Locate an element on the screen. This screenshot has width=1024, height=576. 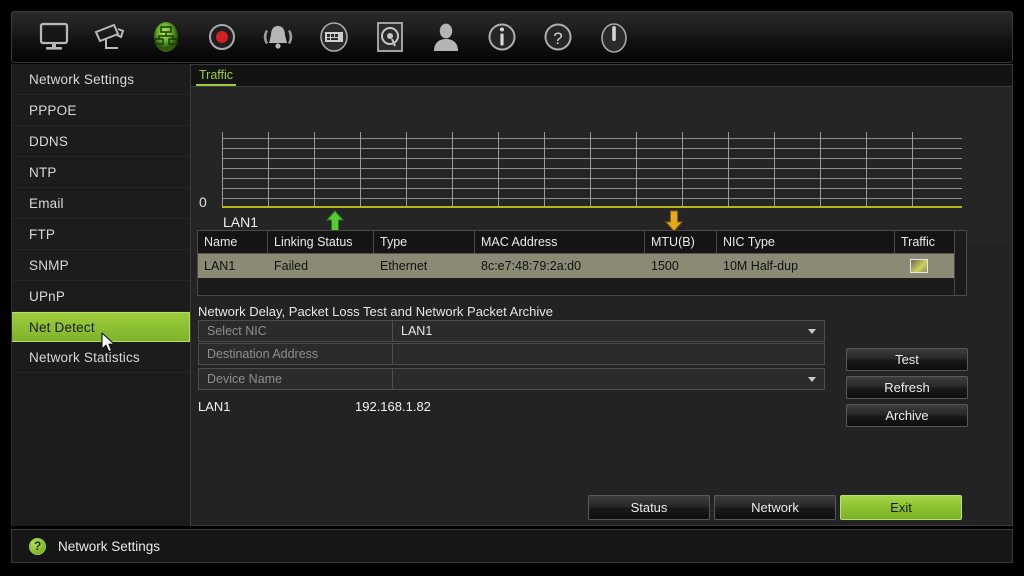
sidebar-item-email: Email is located at coordinates (101, 203).